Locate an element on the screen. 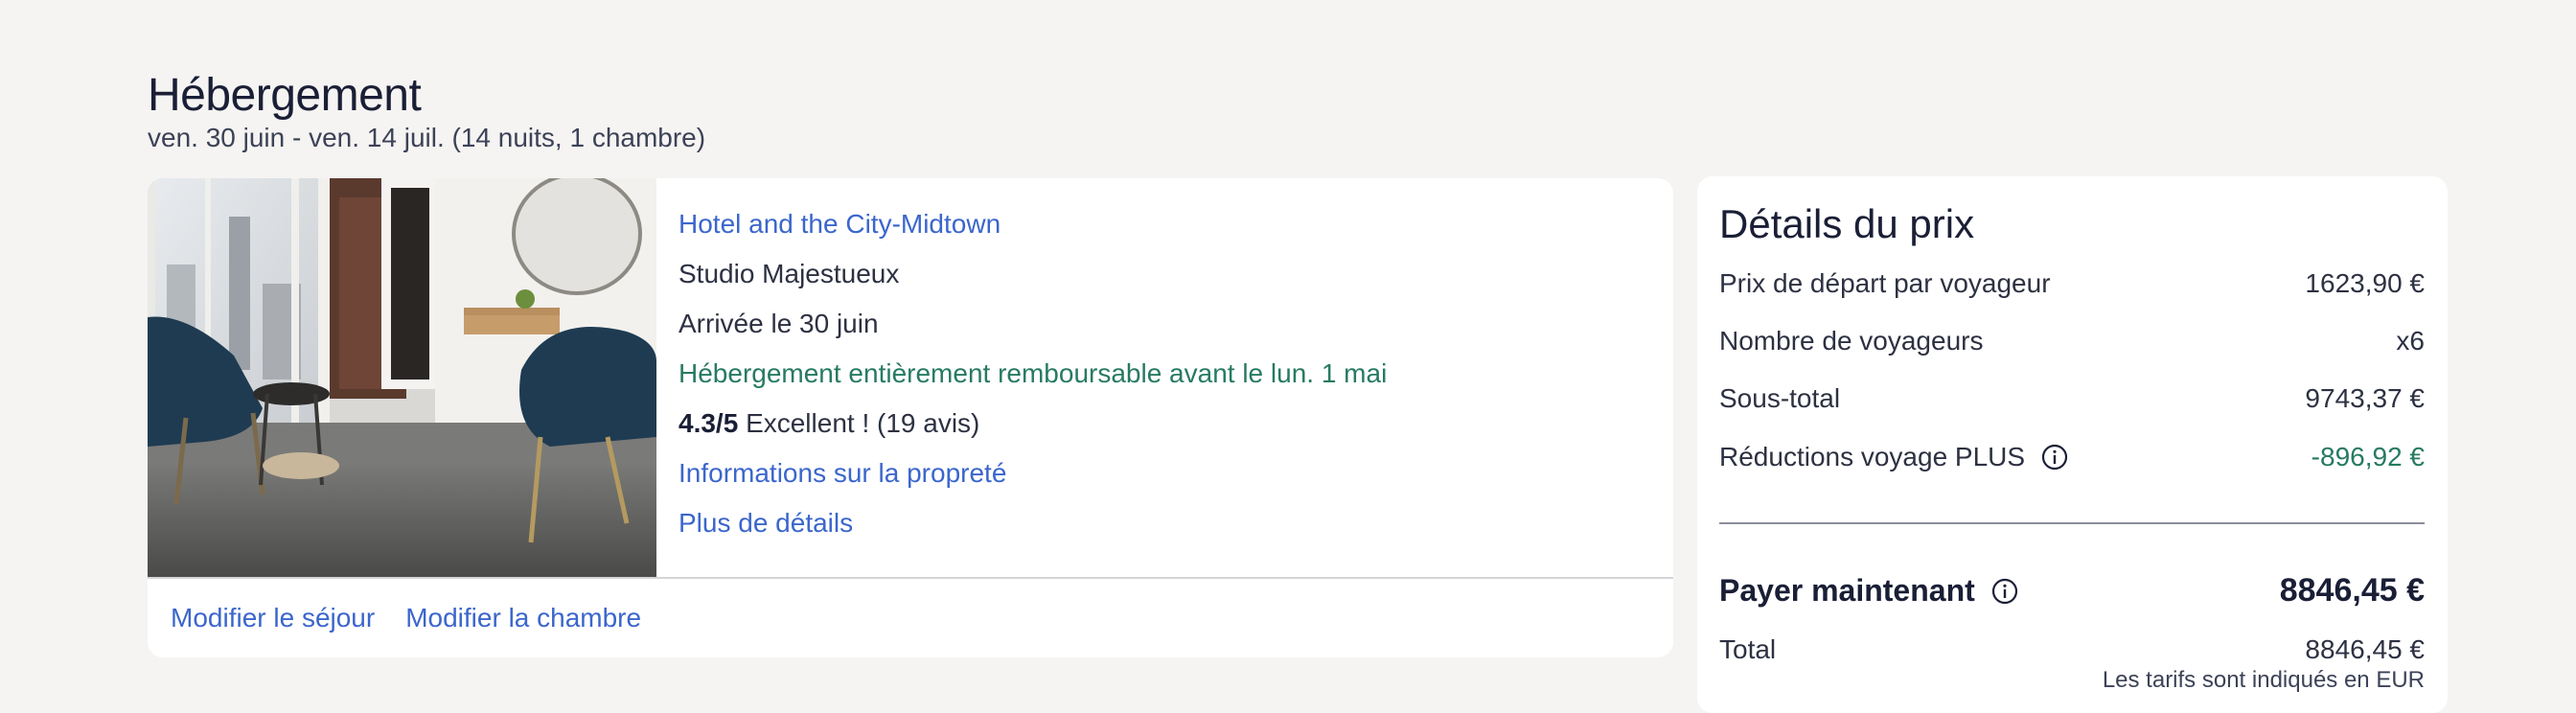 The width and height of the screenshot is (2576, 713). total-value: 8846,45 € is located at coordinates (2365, 649).